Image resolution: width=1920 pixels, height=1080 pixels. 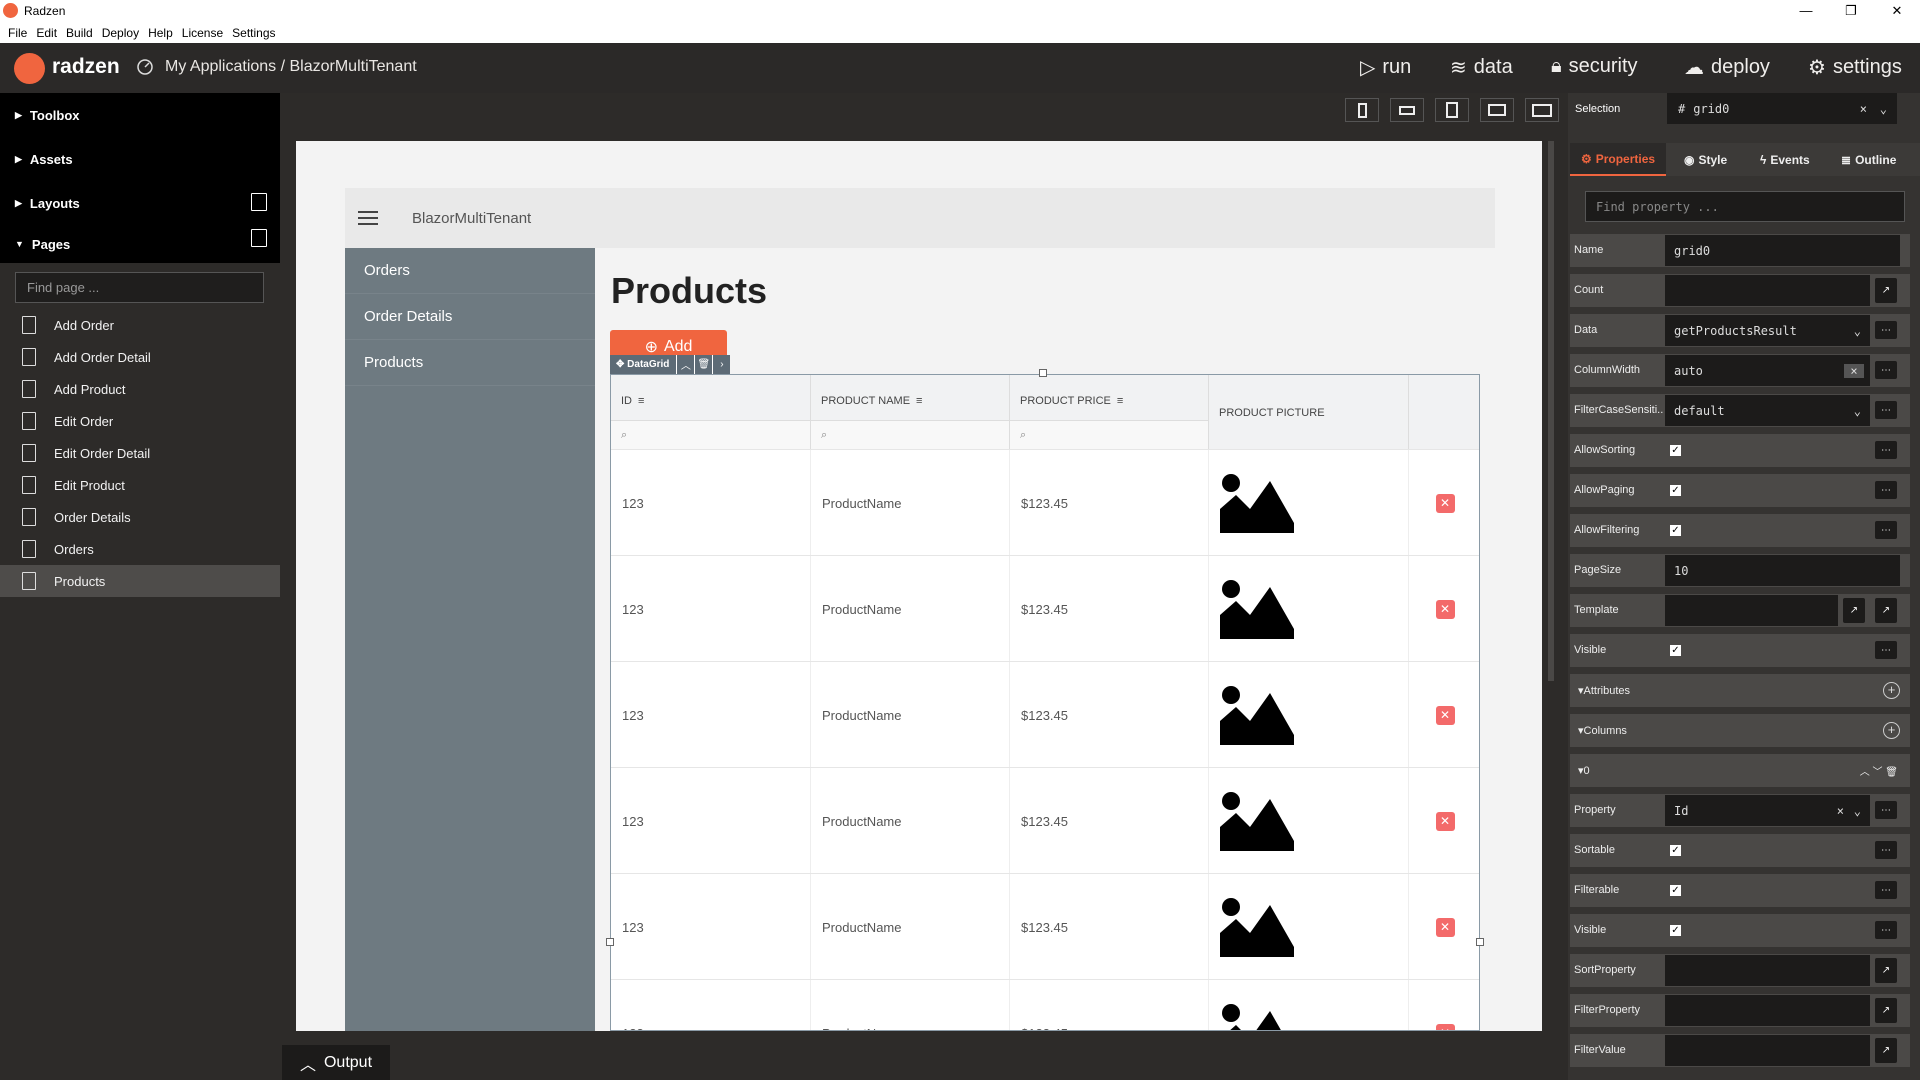 I want to click on page-item-products: Products, so click(x=140, y=581).